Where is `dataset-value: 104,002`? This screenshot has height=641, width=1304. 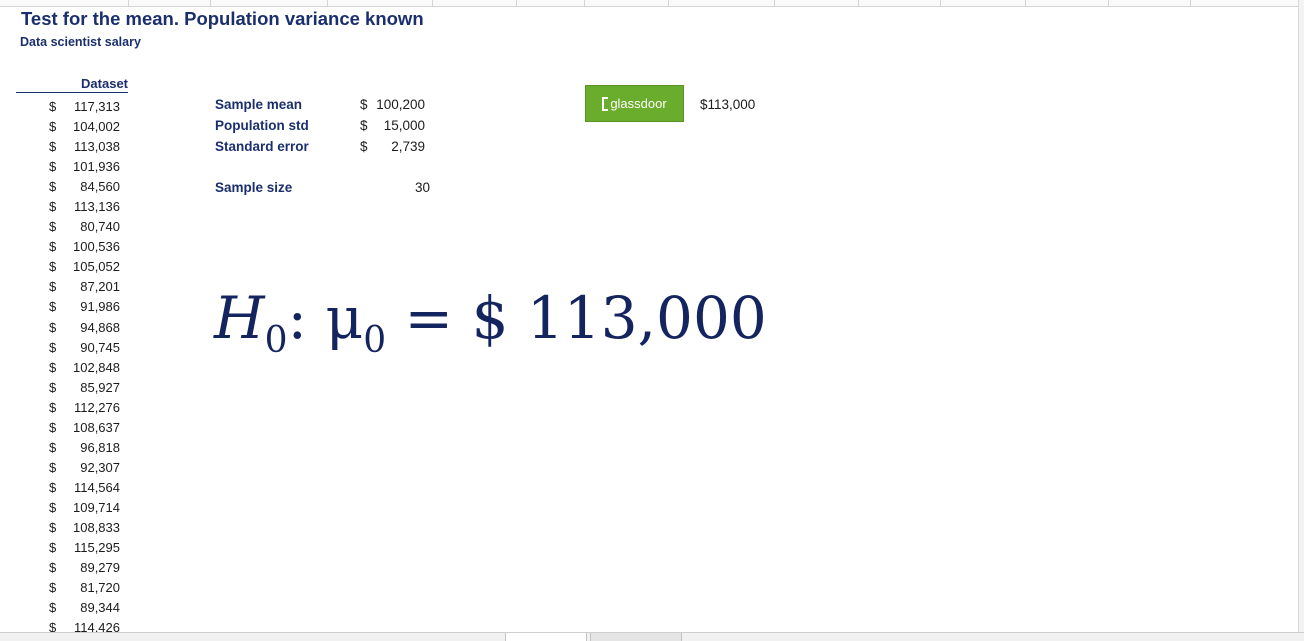 dataset-value: 104,002 is located at coordinates (96, 127).